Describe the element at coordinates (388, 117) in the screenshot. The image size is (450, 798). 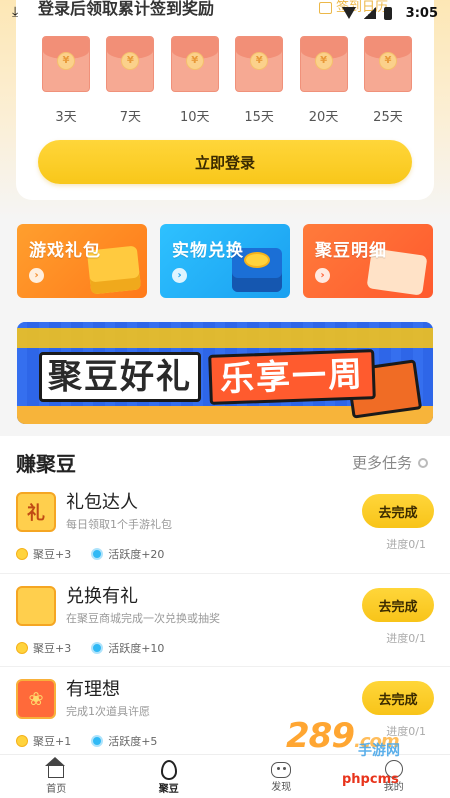
I see `reward-day: 25天` at that location.